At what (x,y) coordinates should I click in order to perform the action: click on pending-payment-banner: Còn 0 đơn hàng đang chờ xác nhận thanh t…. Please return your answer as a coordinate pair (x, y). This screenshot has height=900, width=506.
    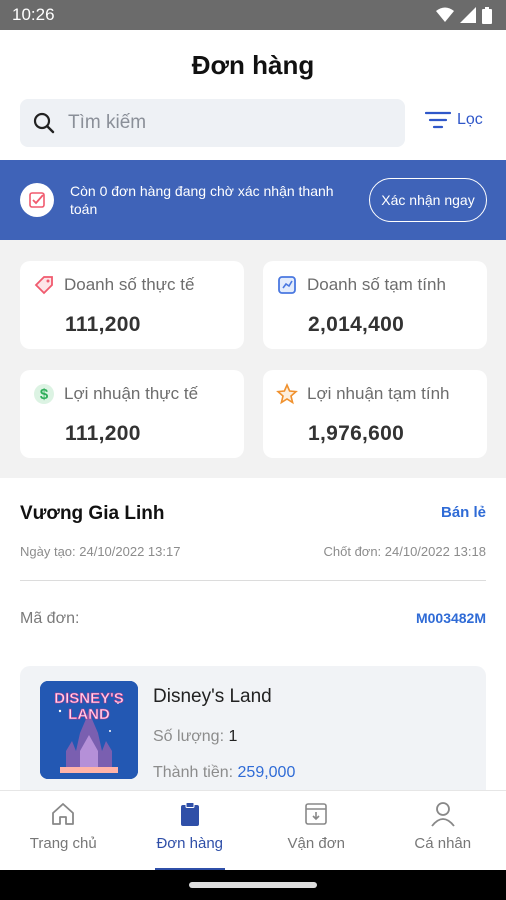
    Looking at the image, I should click on (253, 200).